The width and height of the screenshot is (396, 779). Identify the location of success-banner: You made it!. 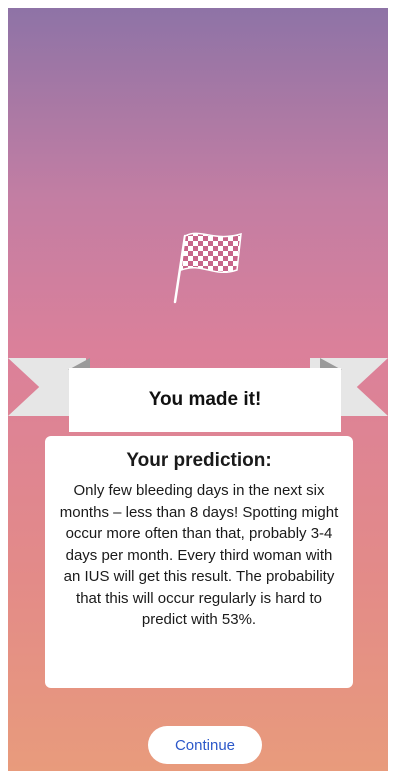
(205, 400).